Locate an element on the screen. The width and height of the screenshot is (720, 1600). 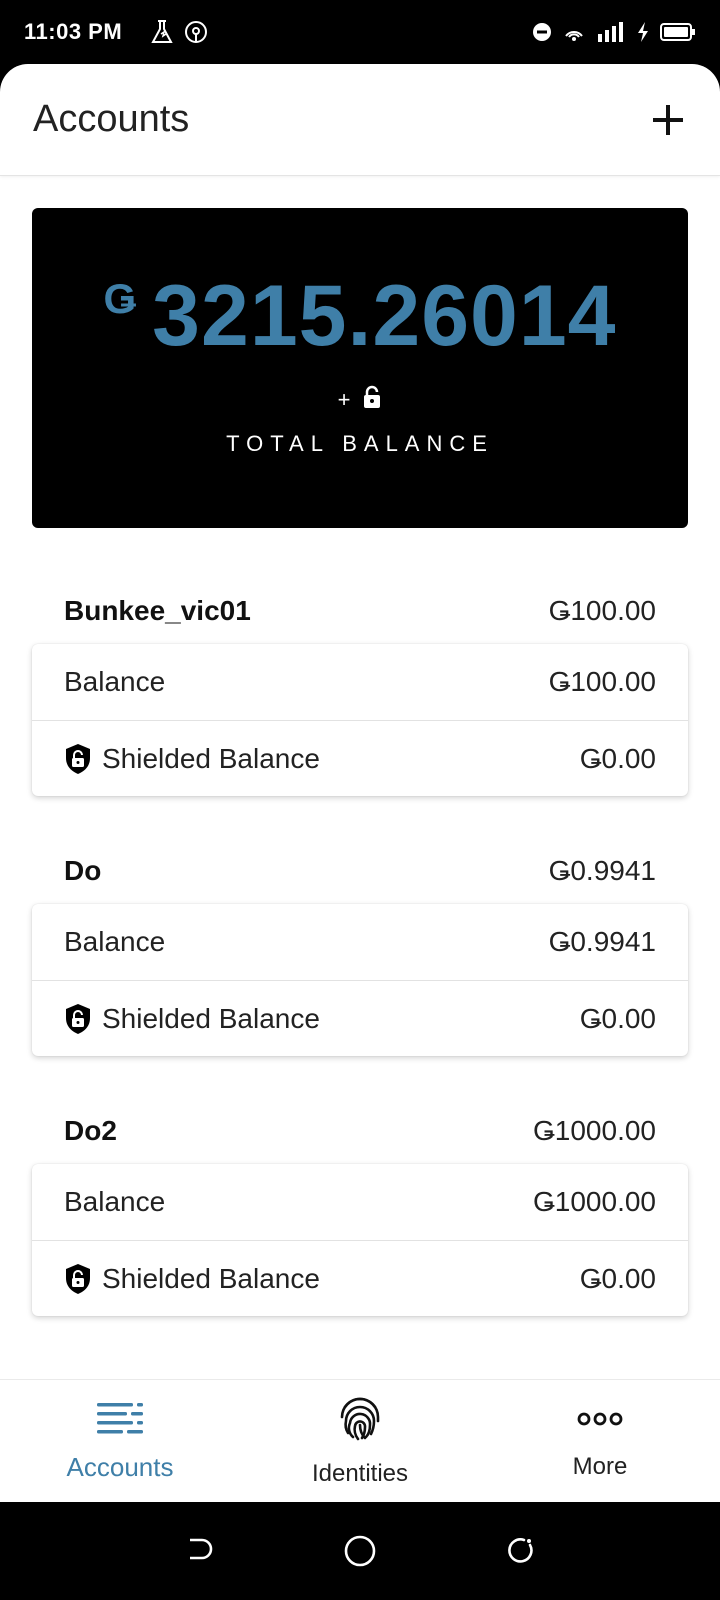
back-icon is located at coordinates (201, 1549).